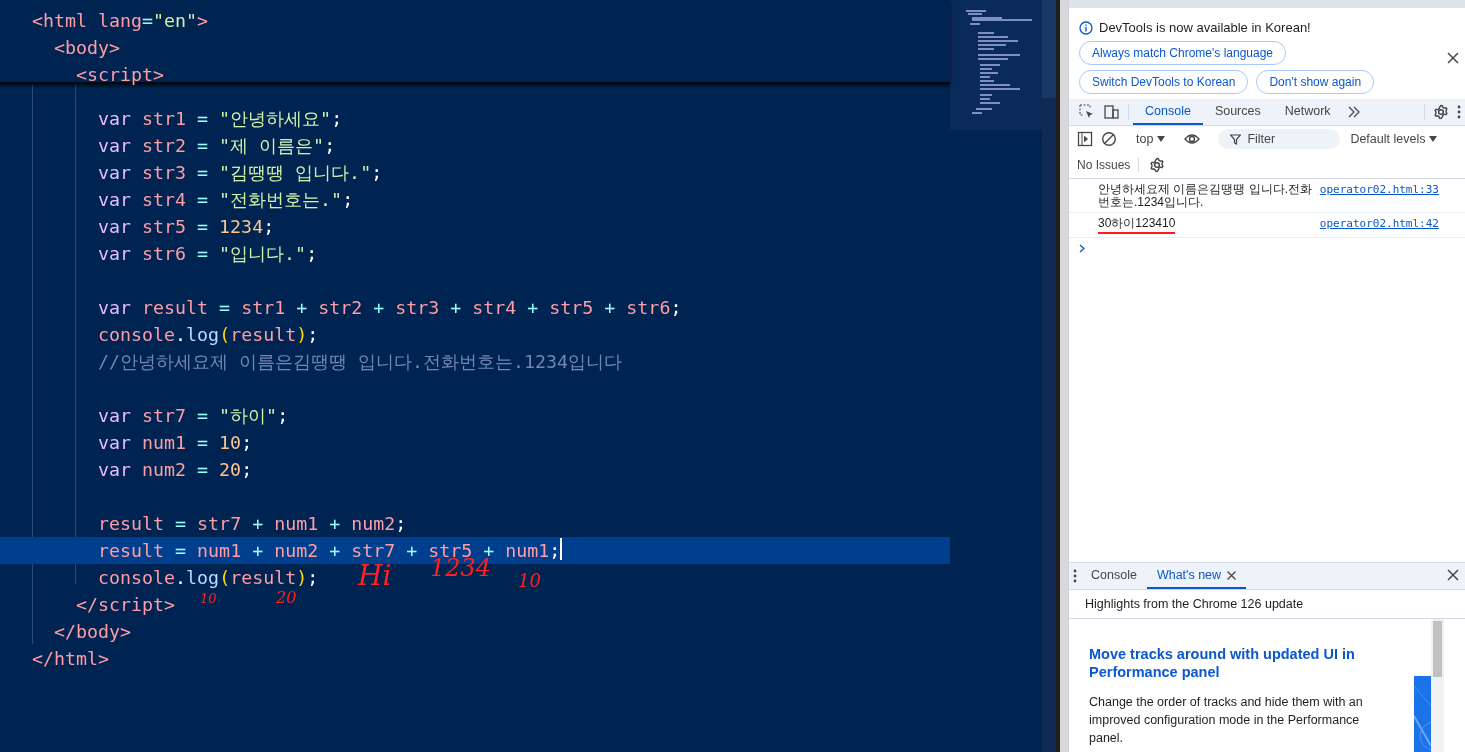 Image resolution: width=1465 pixels, height=752 pixels. I want to click on code-line: </body>, so click(92, 632).